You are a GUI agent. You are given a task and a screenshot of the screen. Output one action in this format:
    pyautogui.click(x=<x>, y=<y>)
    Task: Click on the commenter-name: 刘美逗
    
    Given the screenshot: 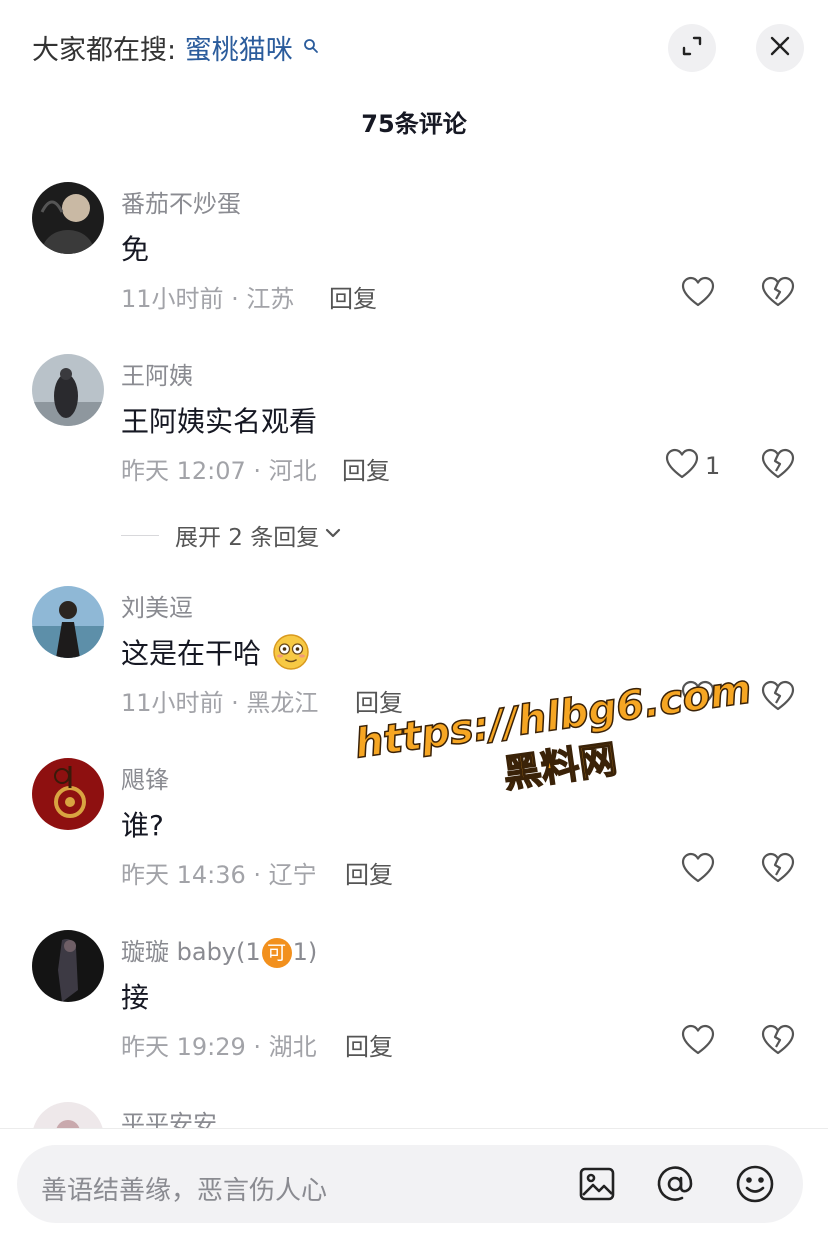 What is the action you would take?
    pyautogui.click(x=157, y=605)
    